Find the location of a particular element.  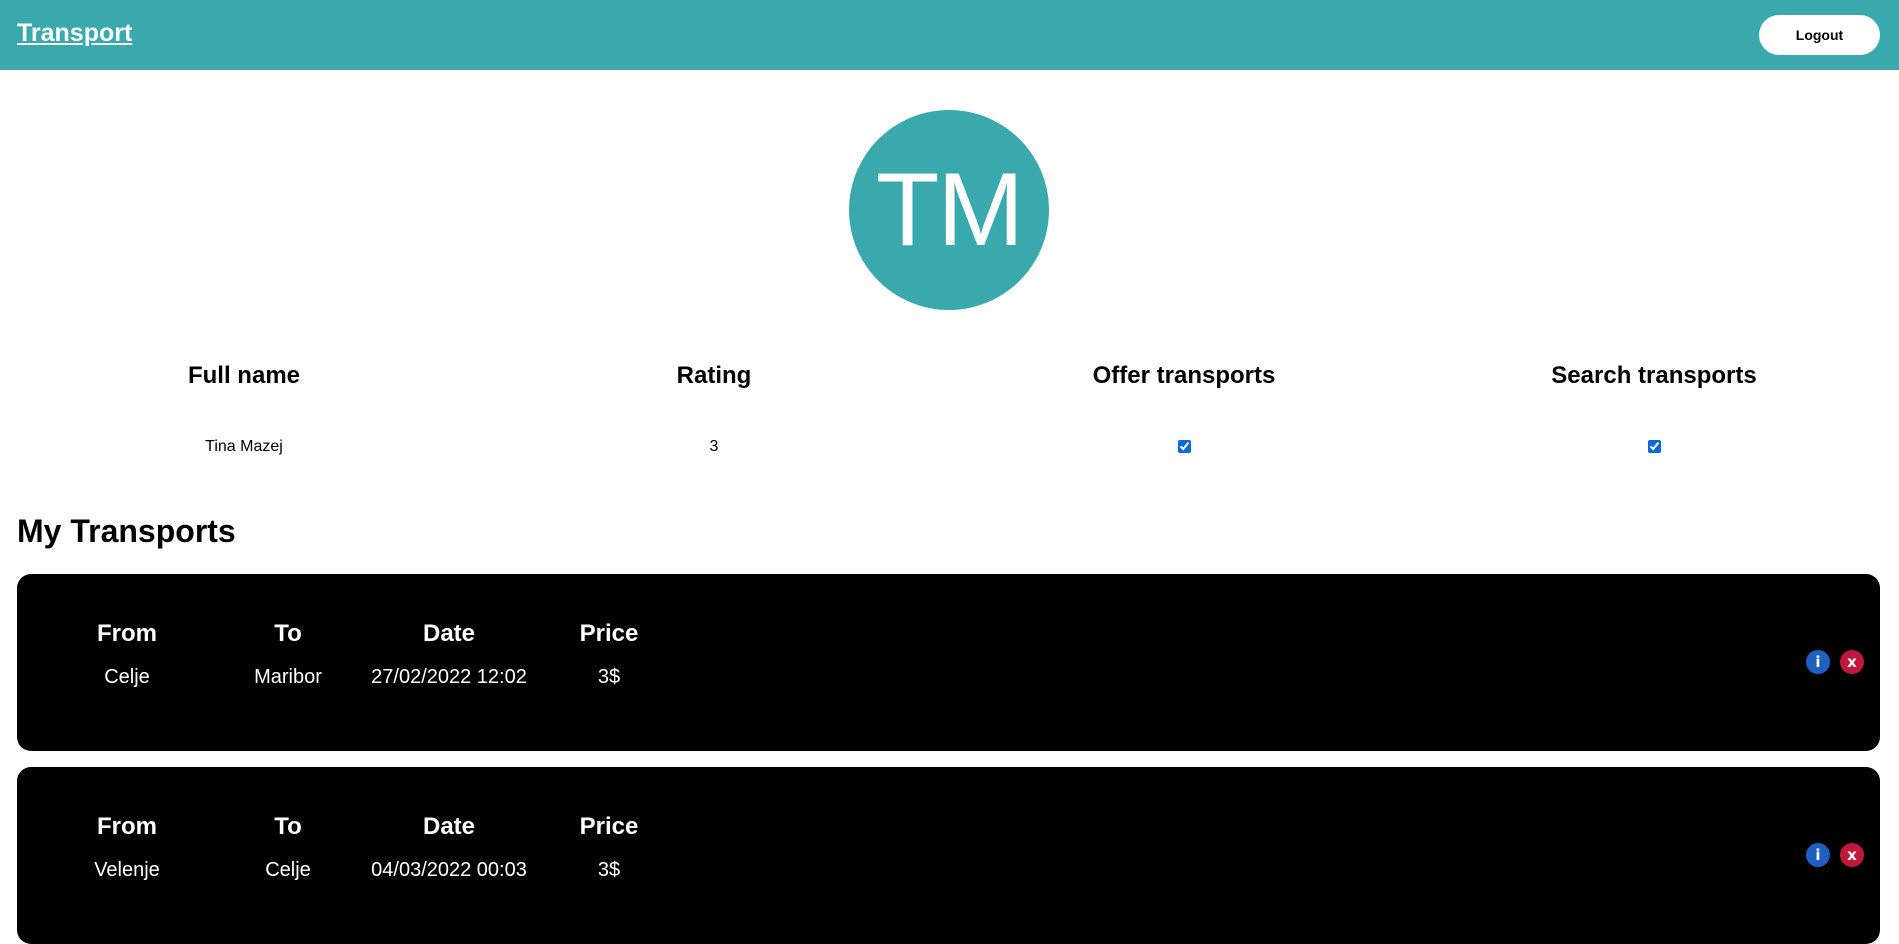

avatar: TM is located at coordinates (949, 210).